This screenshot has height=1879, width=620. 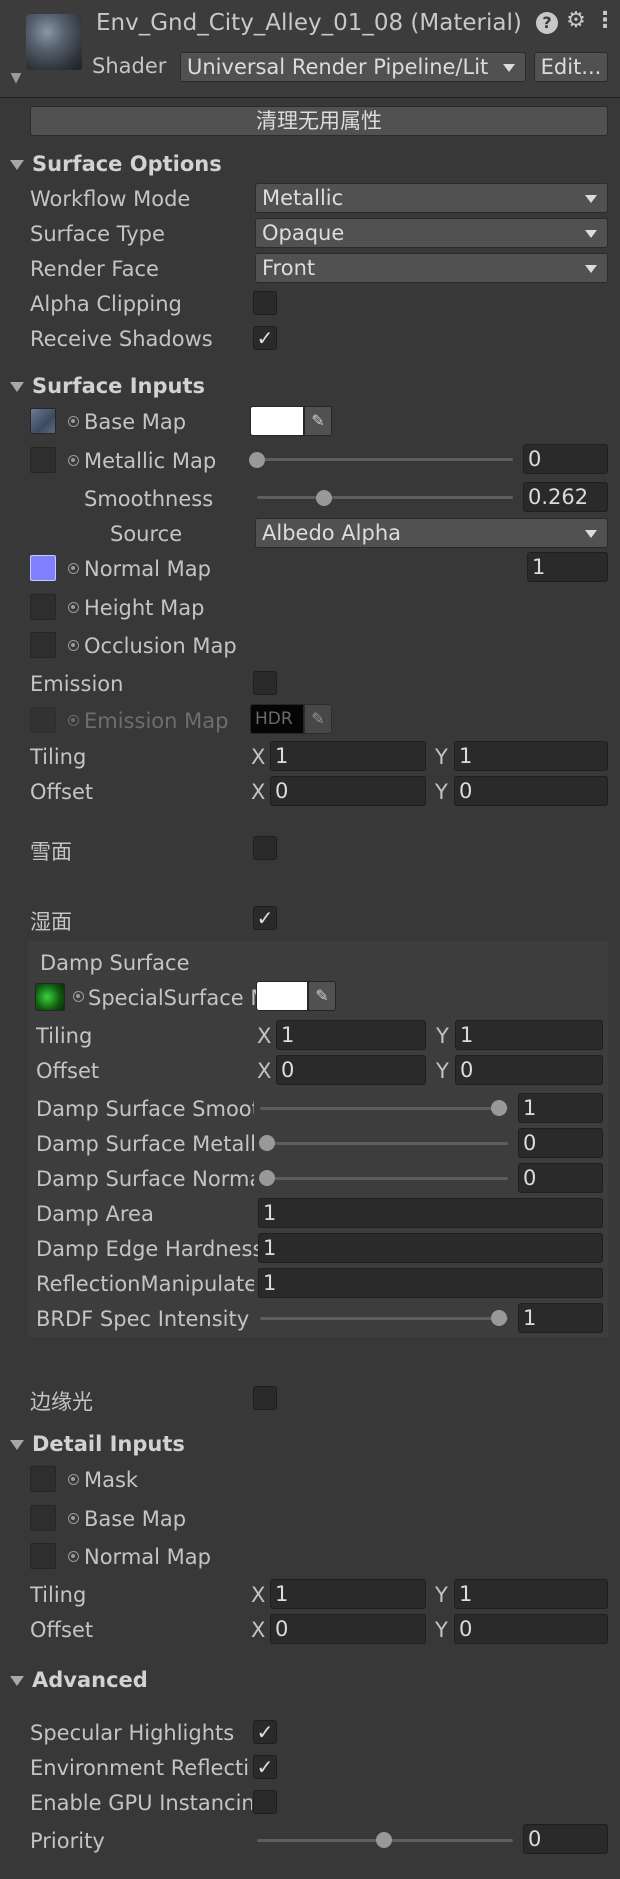 What do you see at coordinates (348, 1594) in the screenshot?
I see `detail-tiling-x-field: 1` at bounding box center [348, 1594].